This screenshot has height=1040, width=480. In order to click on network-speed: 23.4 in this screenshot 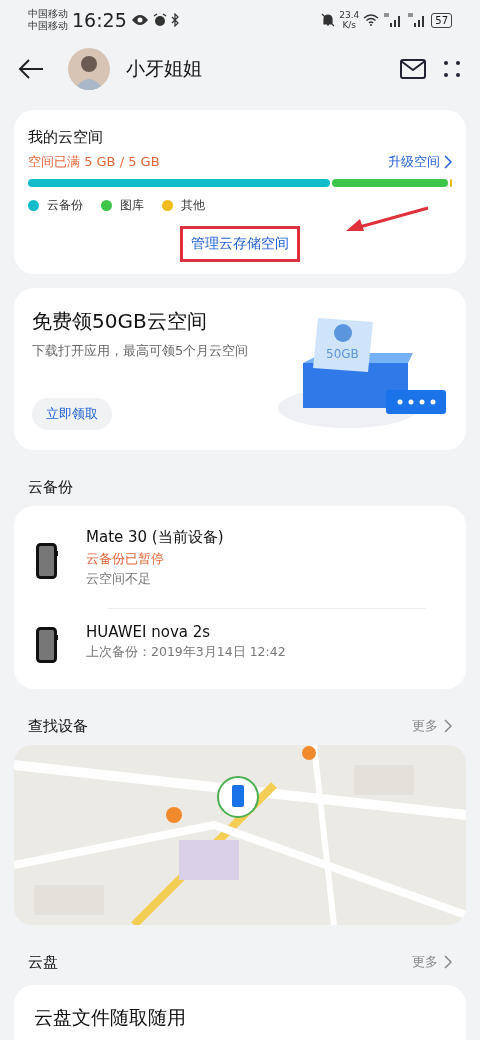, I will do `click(349, 15)`.